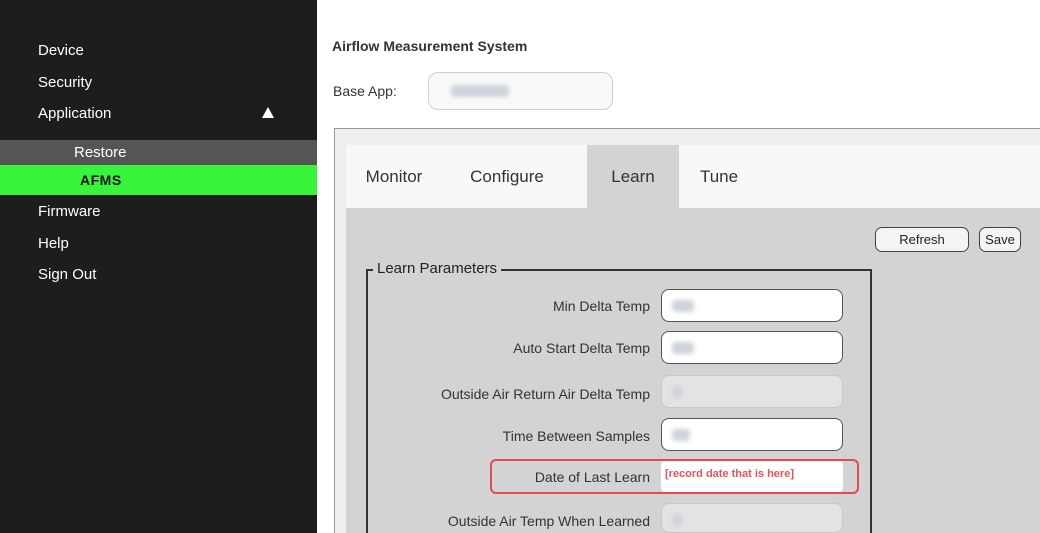  I want to click on oa-ra-delta-temp-label: Outside Air Return Air Delta Temp, so click(545, 394).